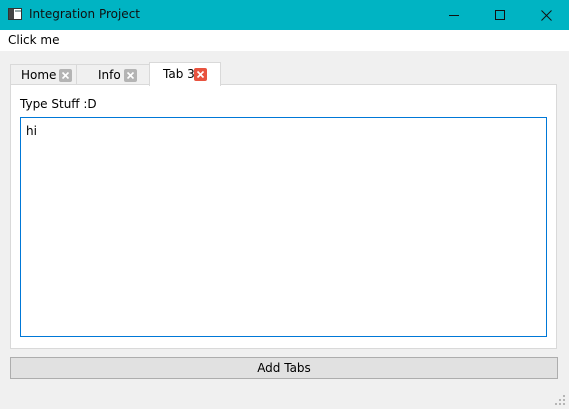  I want to click on maximize-button, so click(500, 15).